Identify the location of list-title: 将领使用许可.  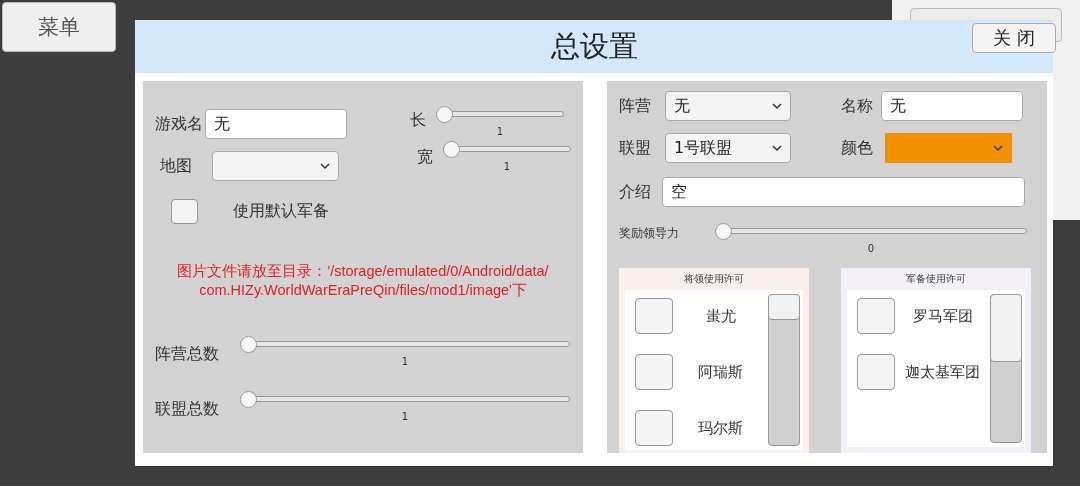
(714, 279).